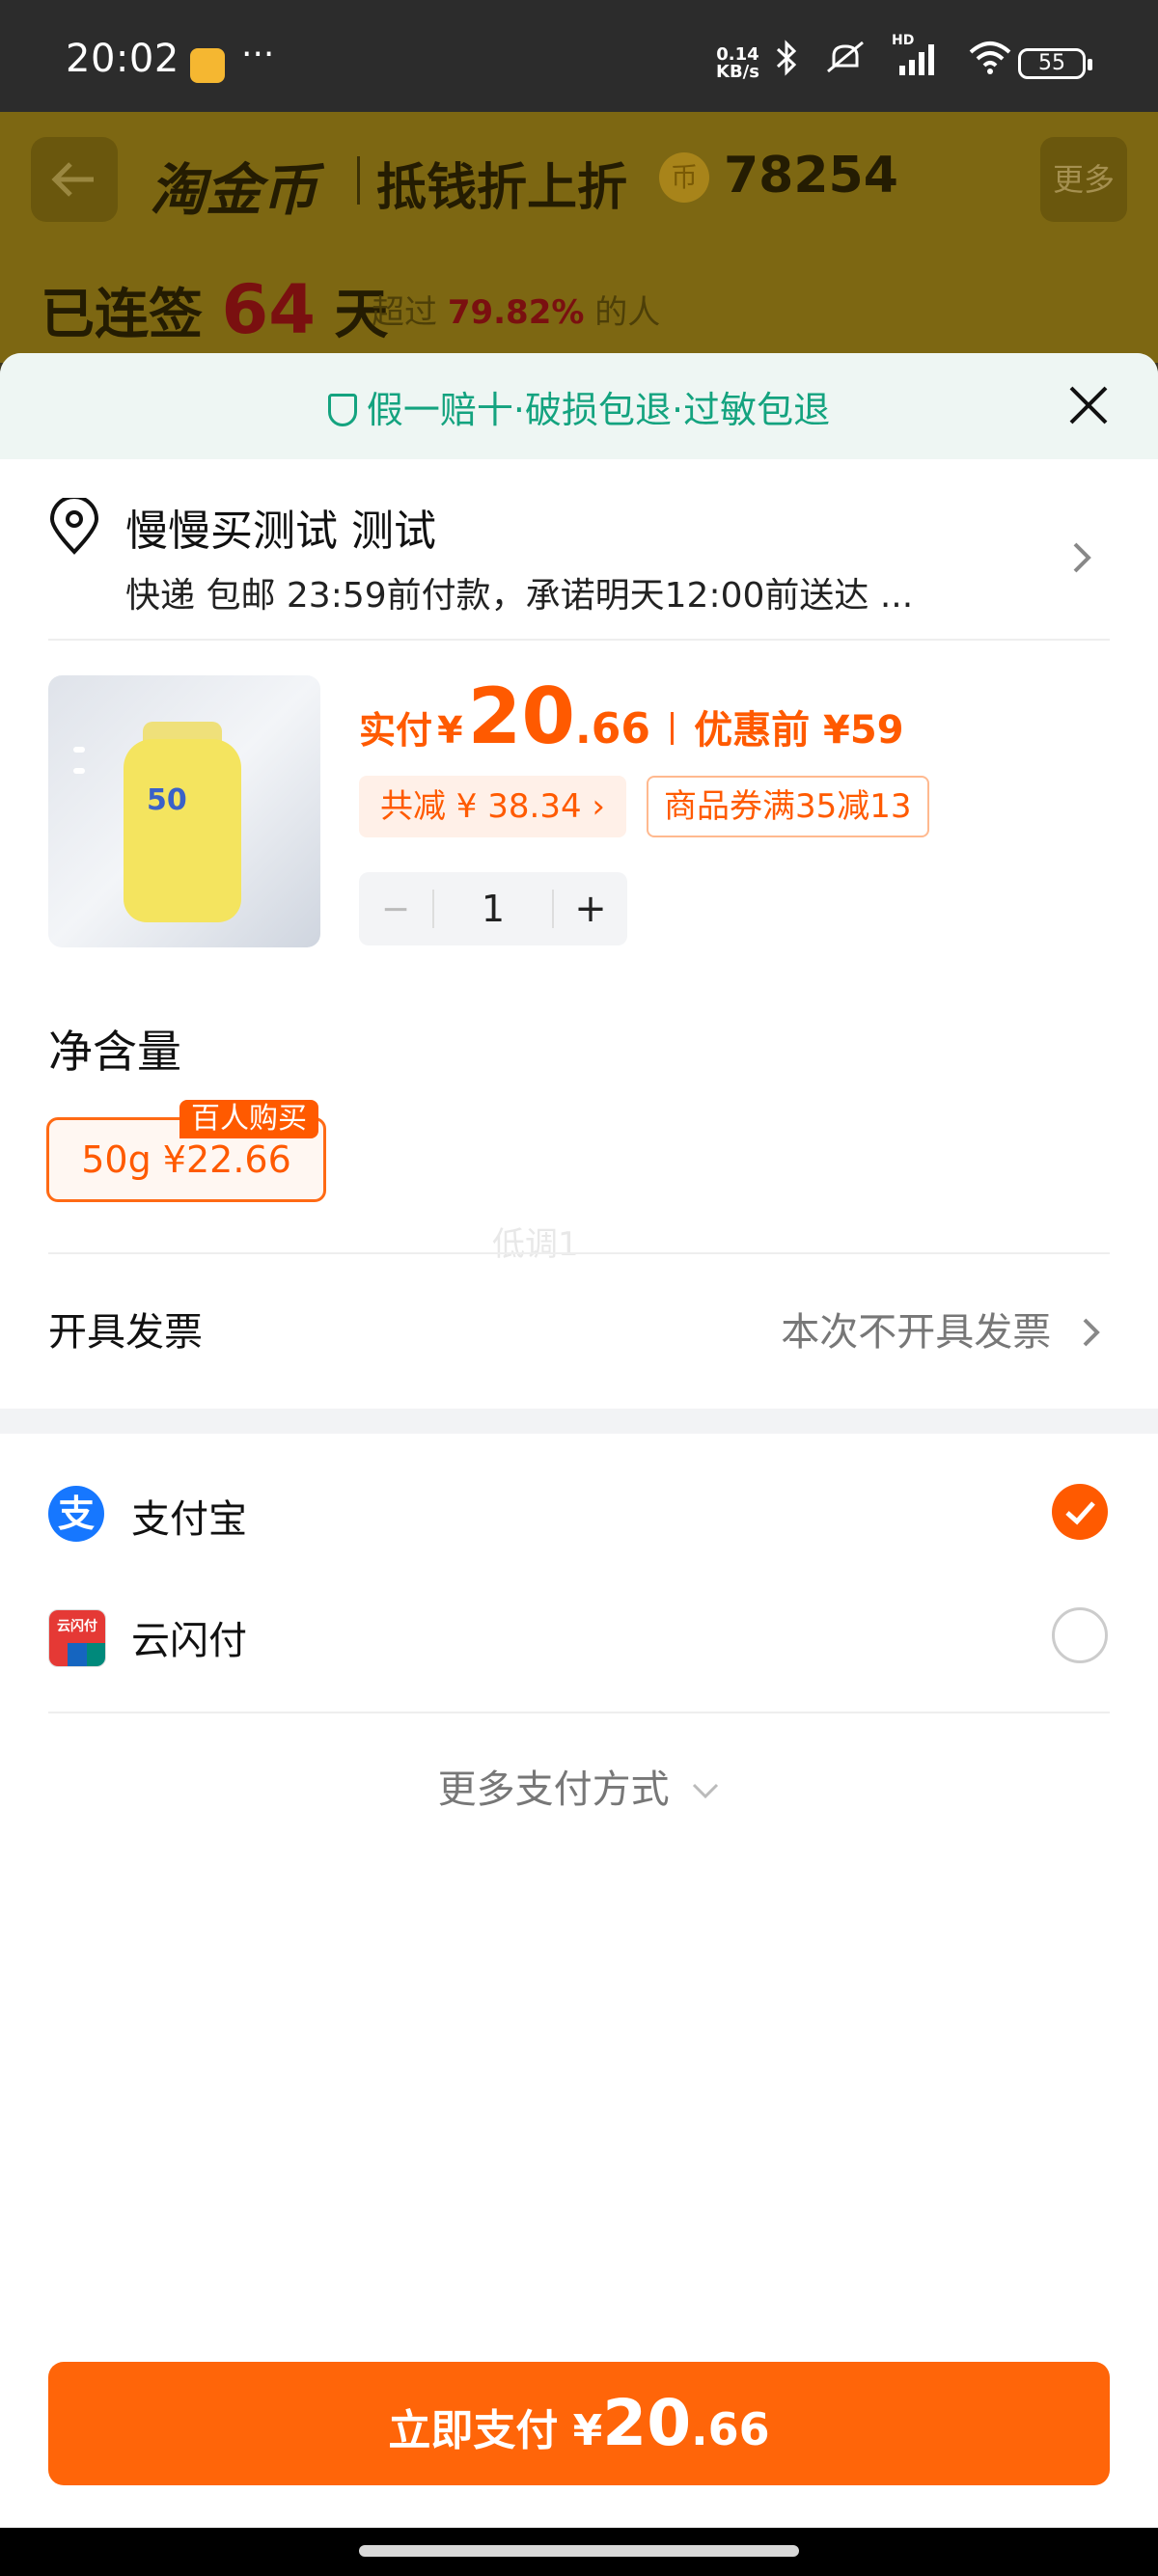 The width and height of the screenshot is (1158, 2576). Describe the element at coordinates (535, 1245) in the screenshot. I see `watermark: 低调1` at that location.